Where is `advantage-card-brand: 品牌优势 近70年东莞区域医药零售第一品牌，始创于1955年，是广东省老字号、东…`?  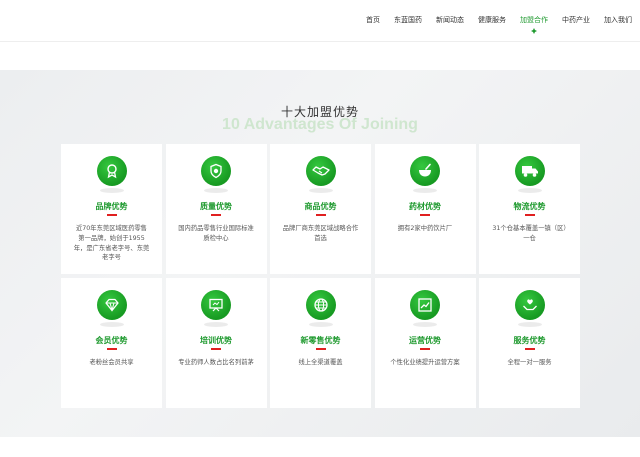
advantage-card-brand: 品牌优势 近70年东莞区域医药零售第一品牌，始创于1955年，是广东省老字号、东… is located at coordinates (111, 209).